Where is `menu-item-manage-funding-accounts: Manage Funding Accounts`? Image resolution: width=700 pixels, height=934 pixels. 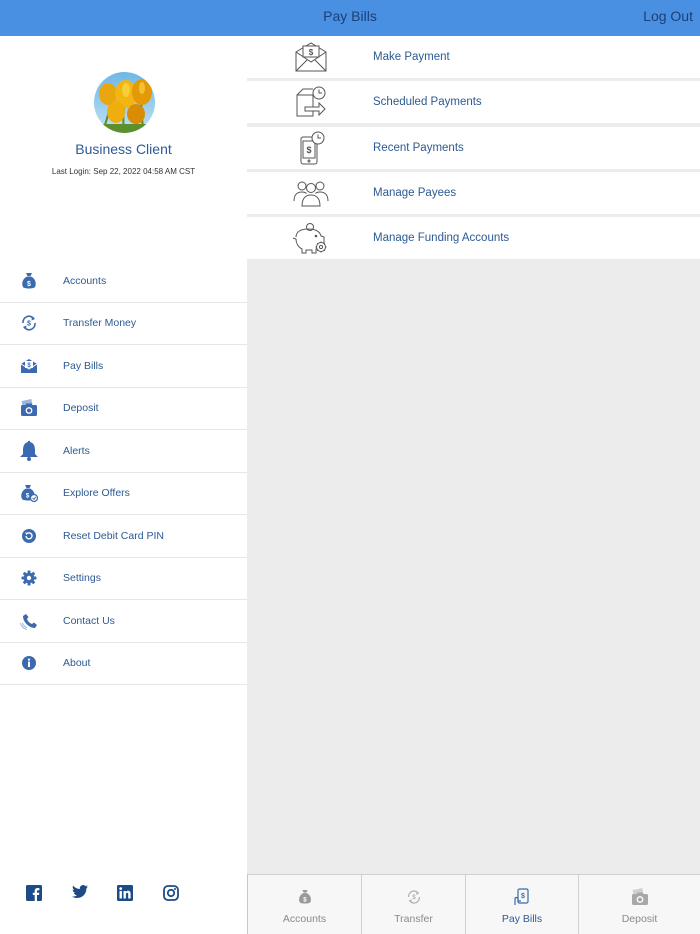
menu-item-manage-funding-accounts: Manage Funding Accounts is located at coordinates (473, 238).